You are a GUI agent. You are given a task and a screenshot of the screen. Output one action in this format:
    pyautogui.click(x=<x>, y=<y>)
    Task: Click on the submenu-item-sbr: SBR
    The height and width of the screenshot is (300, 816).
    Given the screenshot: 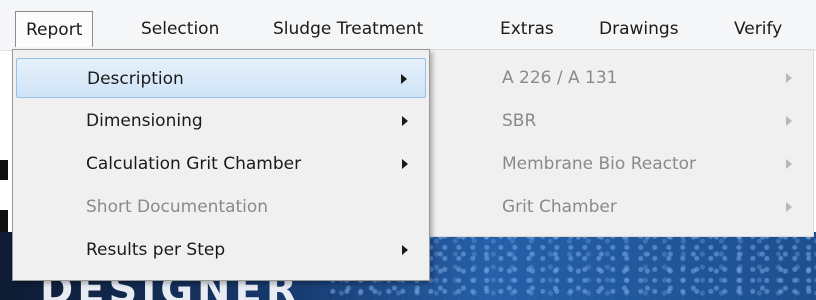 What is the action you would take?
    pyautogui.click(x=622, y=121)
    